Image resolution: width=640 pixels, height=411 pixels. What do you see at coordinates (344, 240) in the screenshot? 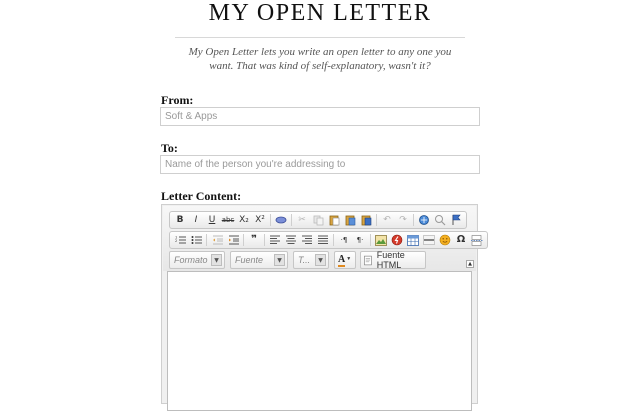
I see `ltr-icon: ·¶` at bounding box center [344, 240].